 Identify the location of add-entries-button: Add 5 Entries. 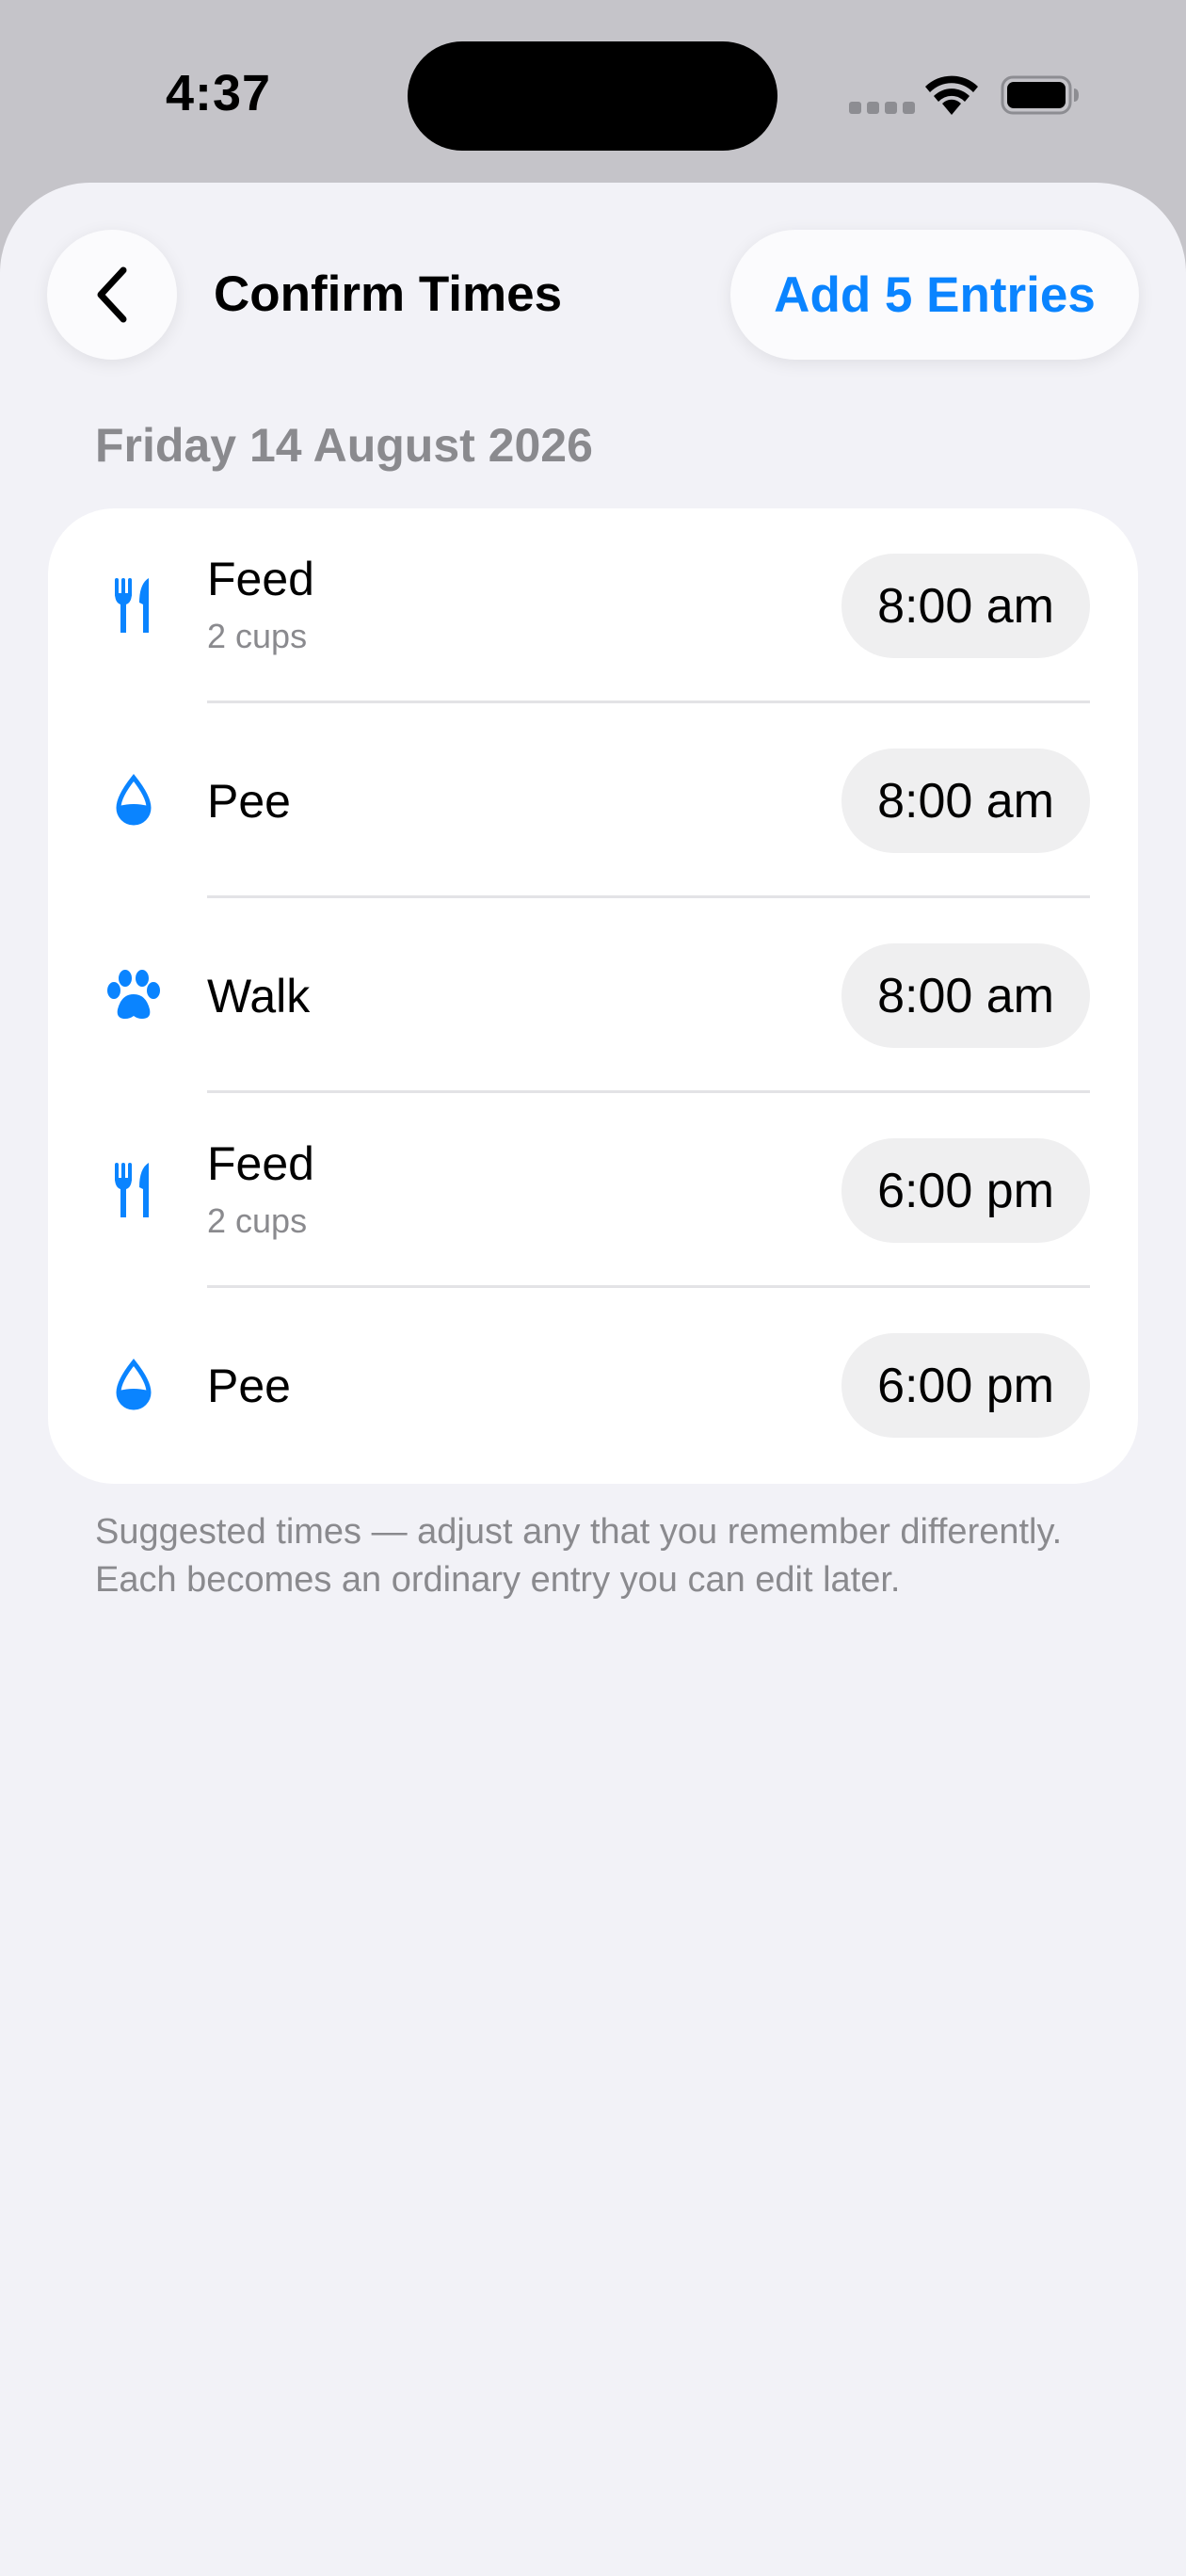
(934, 295).